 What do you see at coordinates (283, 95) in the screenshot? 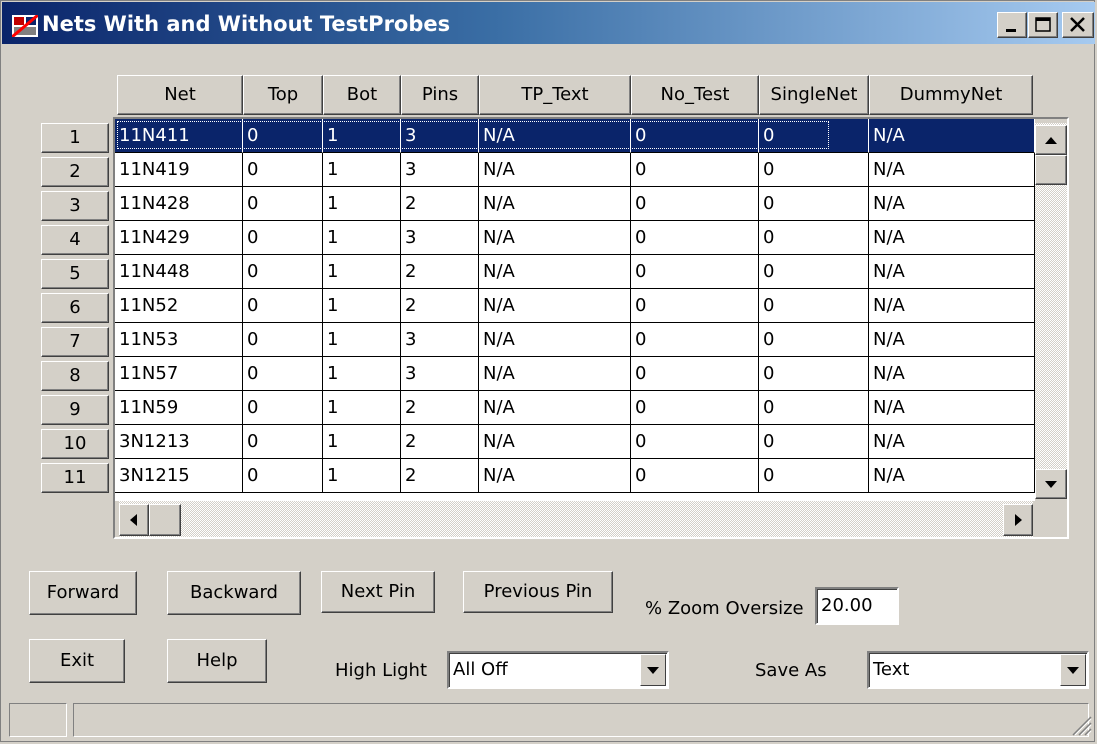
I see `column-header-top: Top` at bounding box center [283, 95].